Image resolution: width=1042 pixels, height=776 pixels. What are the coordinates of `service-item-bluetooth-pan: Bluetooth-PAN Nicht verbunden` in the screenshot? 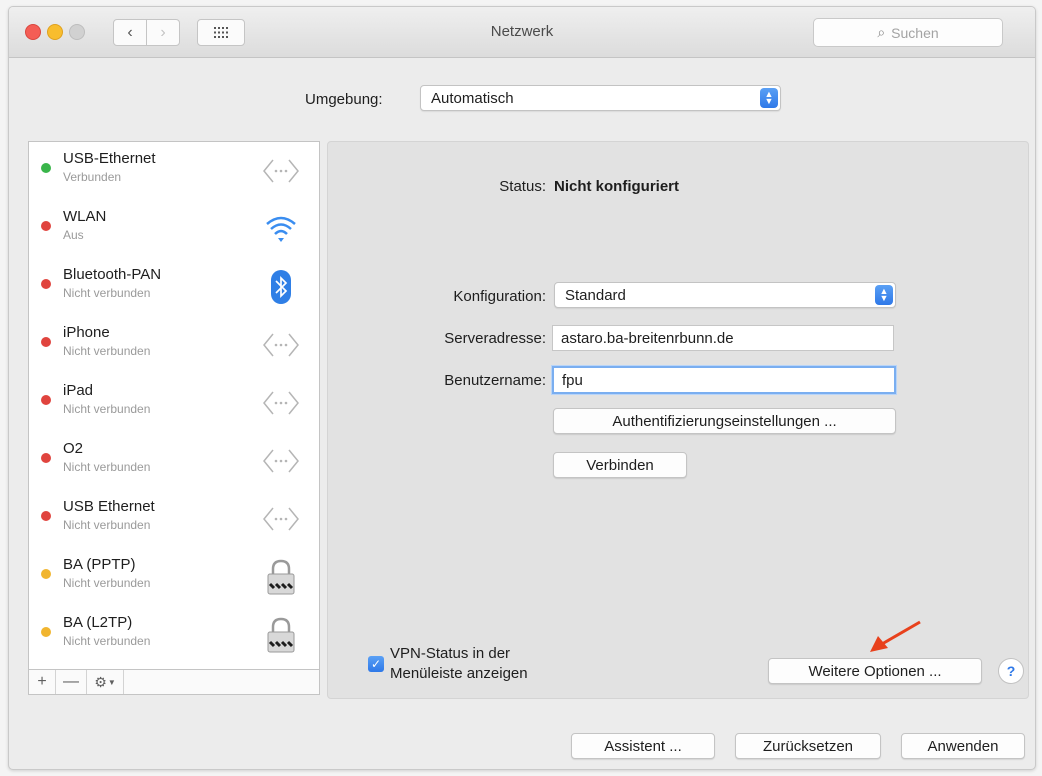 It's located at (174, 287).